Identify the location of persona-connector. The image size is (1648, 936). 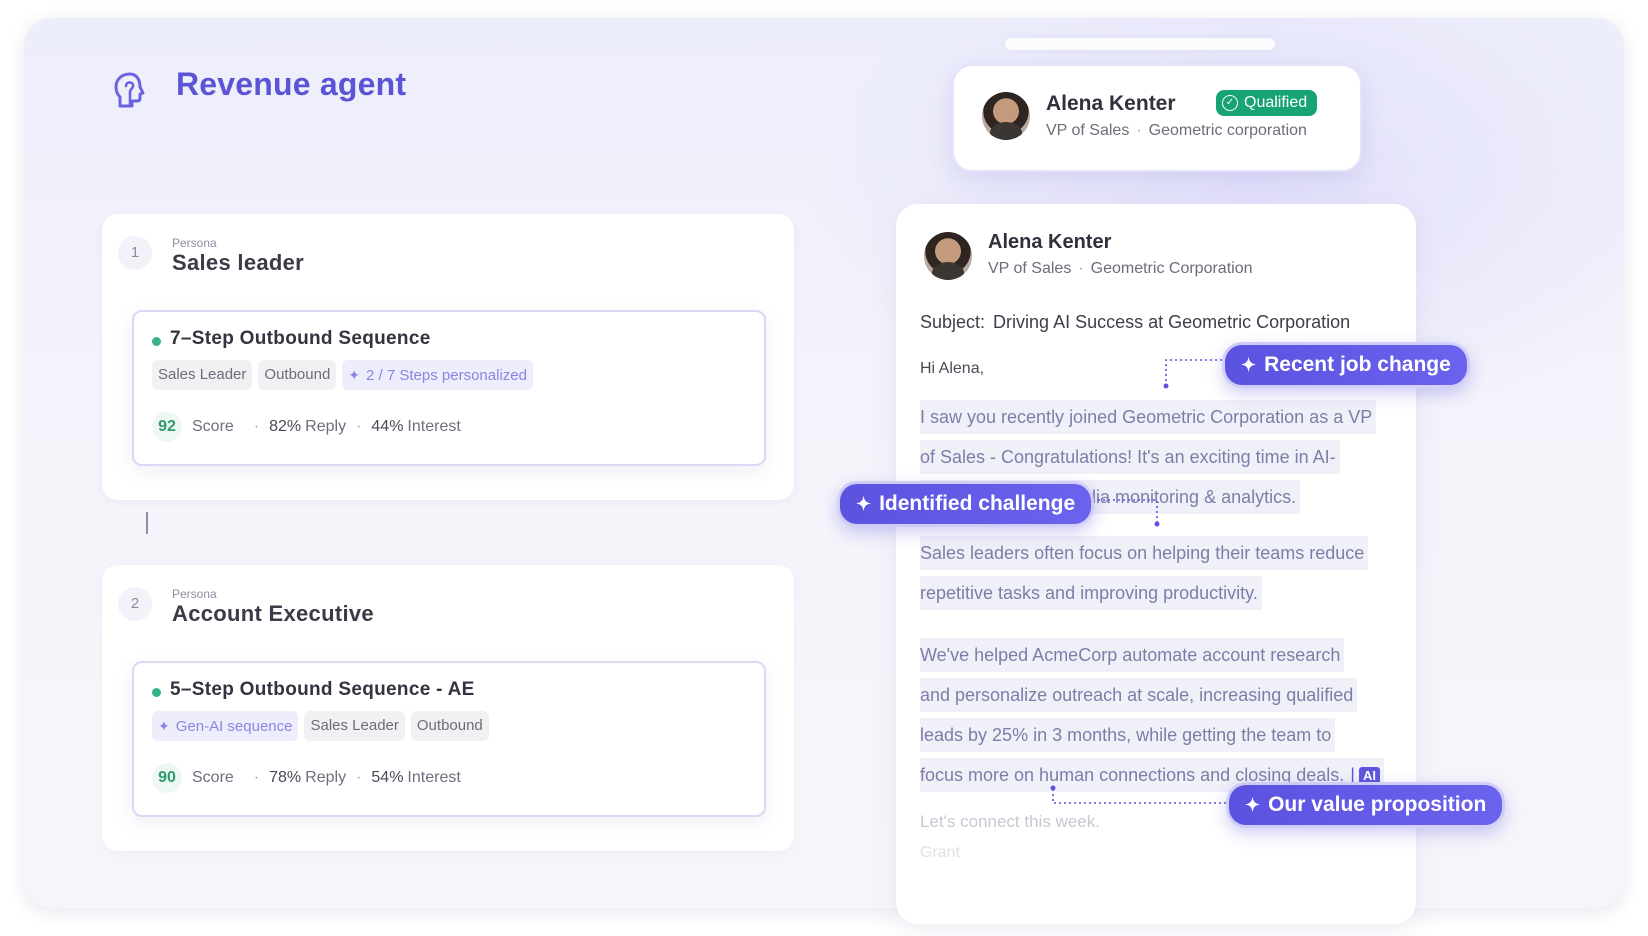
(147, 523).